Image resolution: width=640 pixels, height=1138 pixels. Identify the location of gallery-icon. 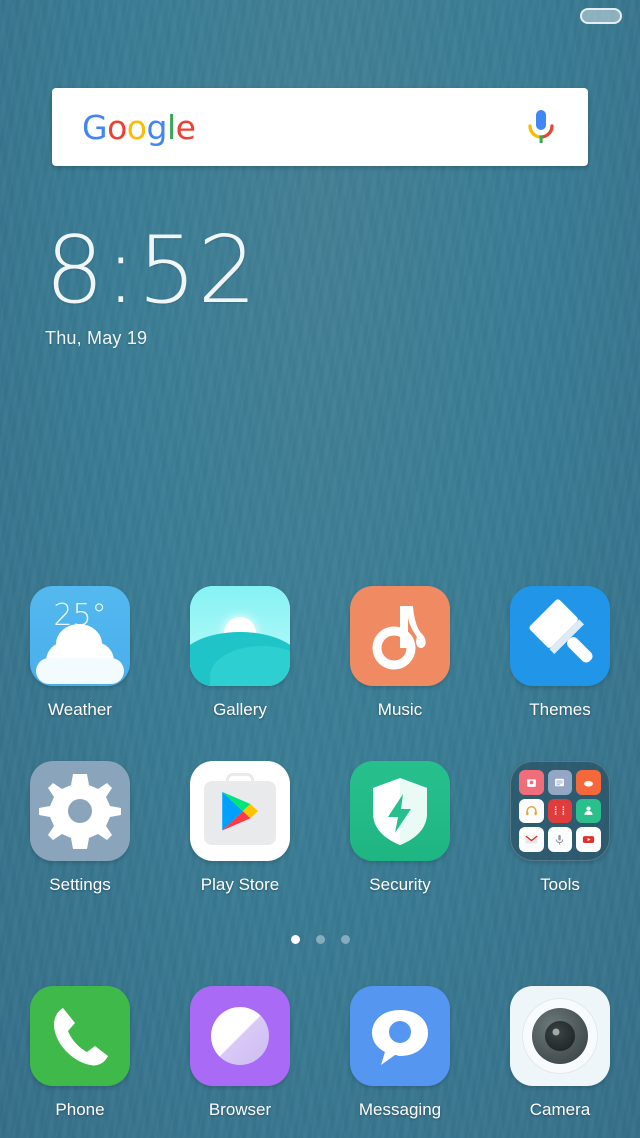
(240, 636).